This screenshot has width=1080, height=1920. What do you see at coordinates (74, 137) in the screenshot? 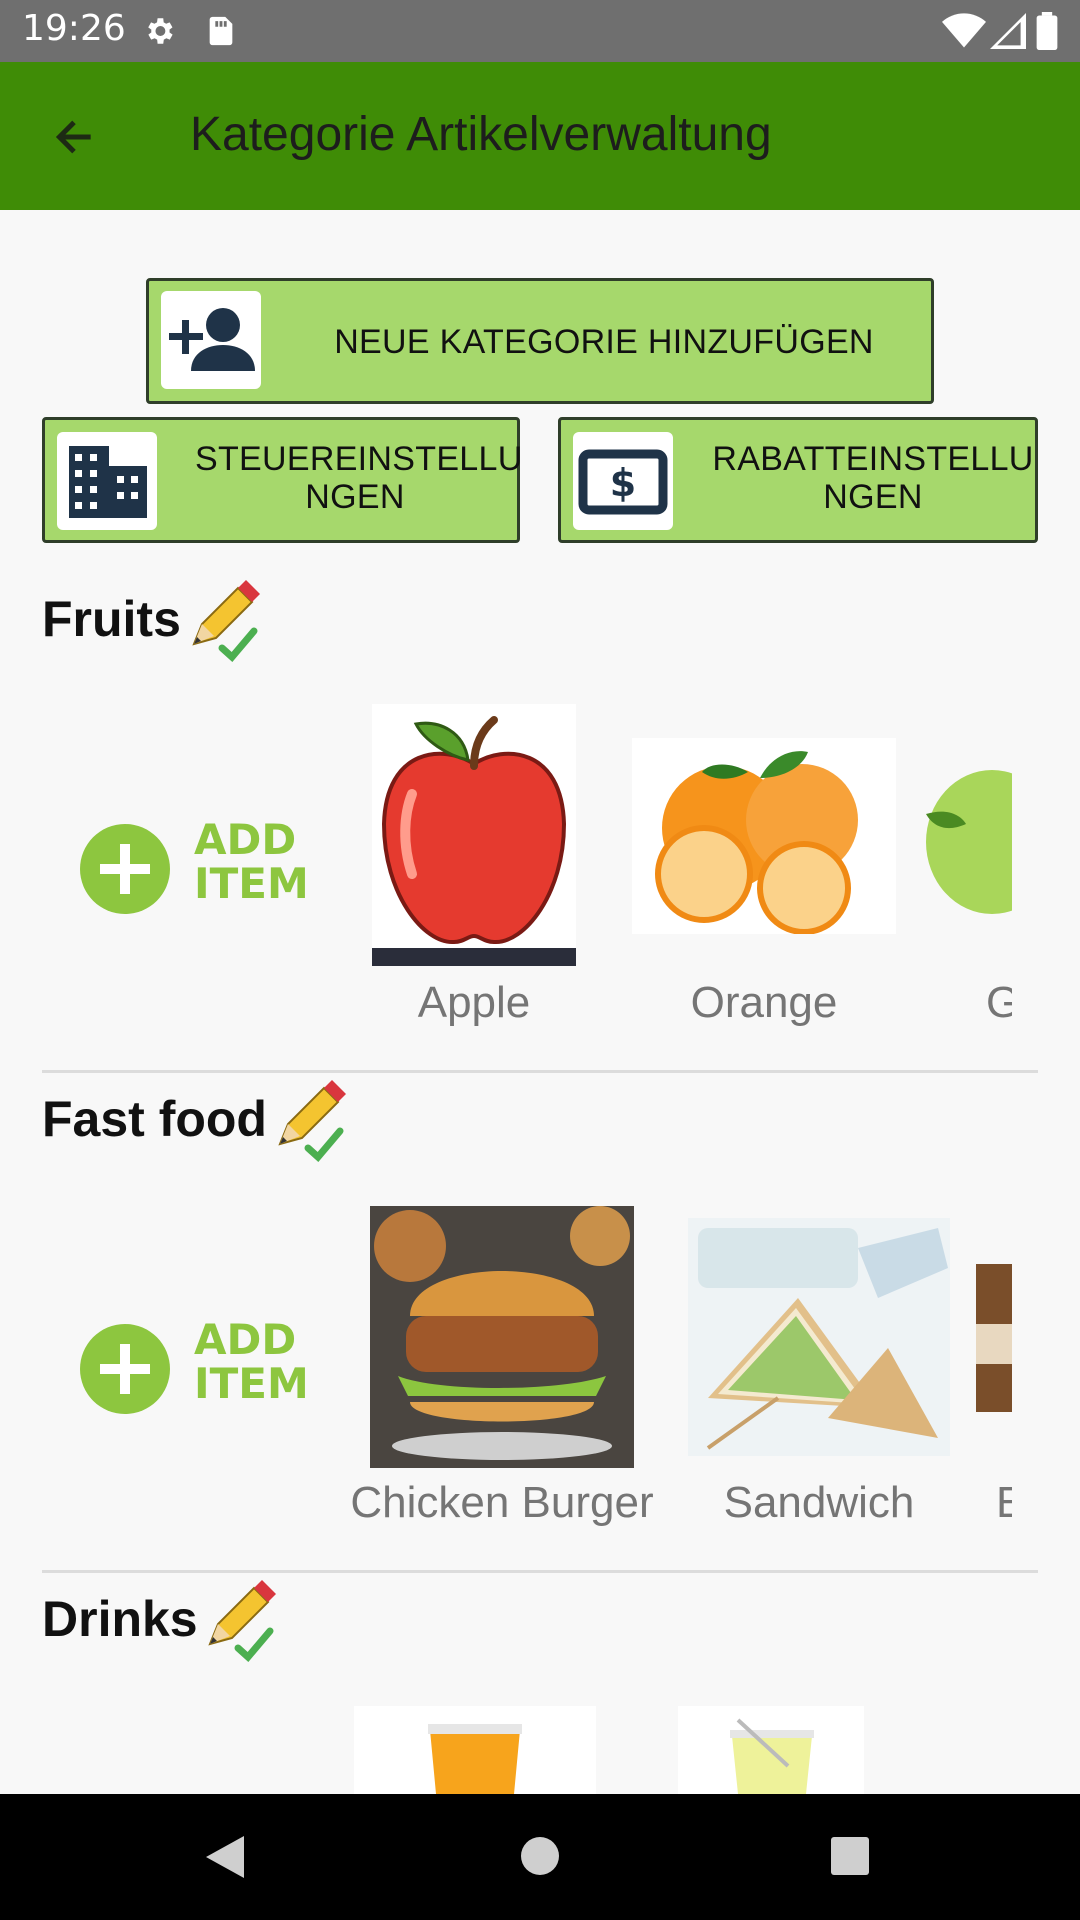
I see `arrow-back-icon` at bounding box center [74, 137].